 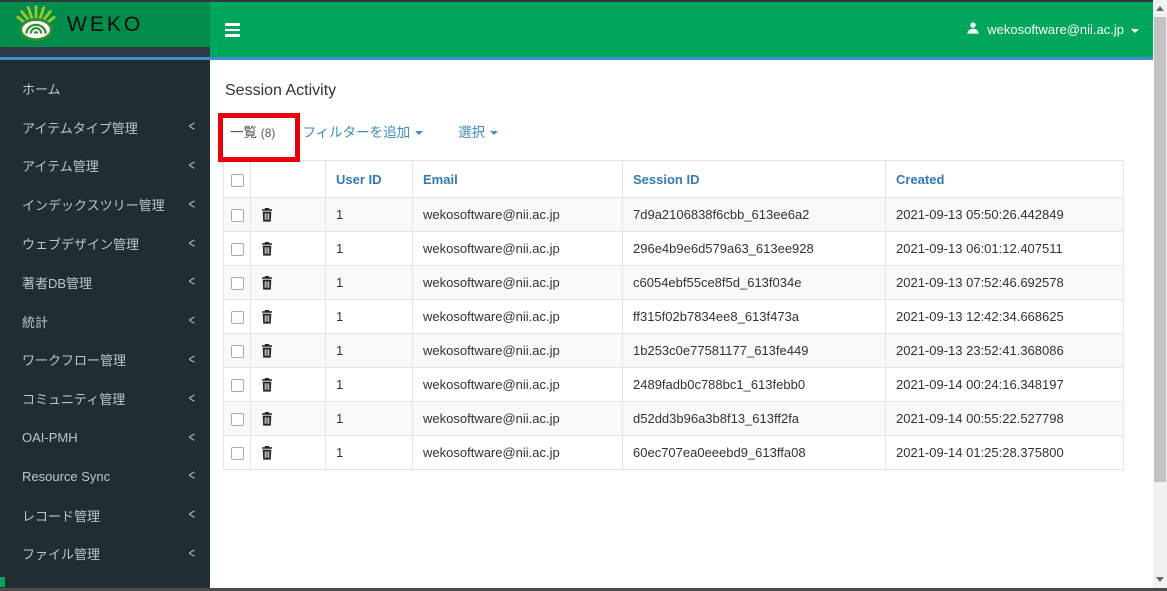 What do you see at coordinates (105, 166) in the screenshot?
I see `sidebar-item-2: アイテム管理 <` at bounding box center [105, 166].